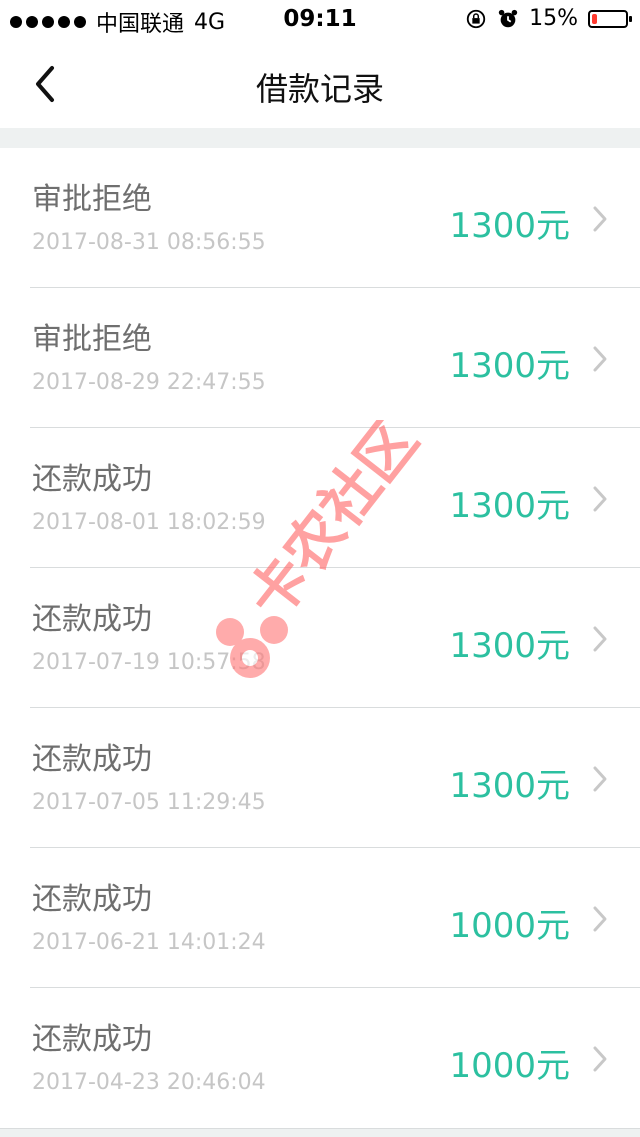  What do you see at coordinates (610, 18) in the screenshot?
I see `battery-icon` at bounding box center [610, 18].